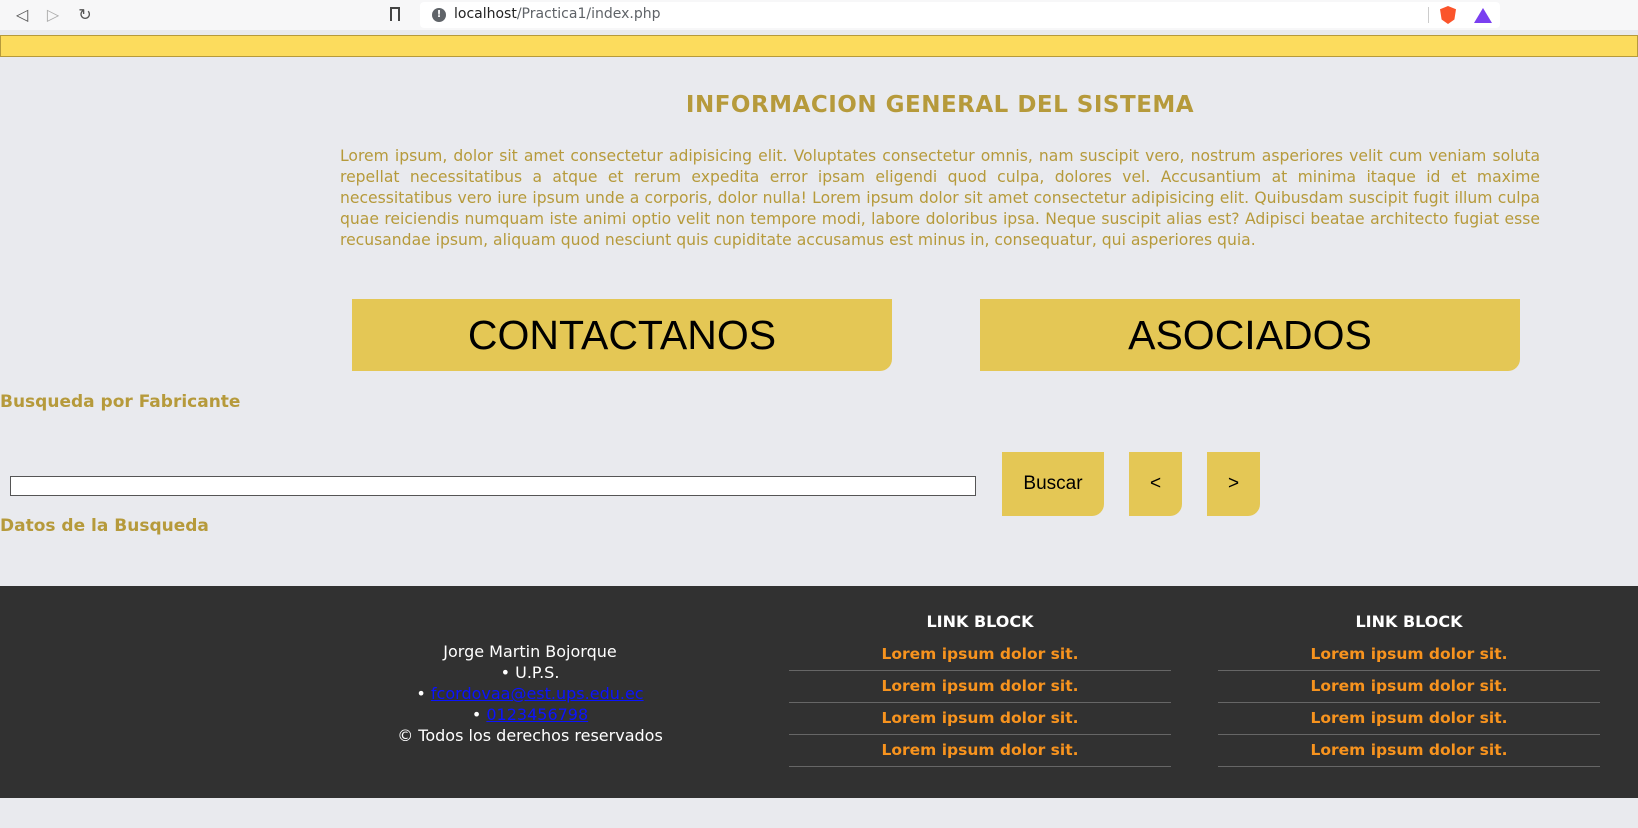  I want to click on manufacturer-search-input, so click(493, 486).